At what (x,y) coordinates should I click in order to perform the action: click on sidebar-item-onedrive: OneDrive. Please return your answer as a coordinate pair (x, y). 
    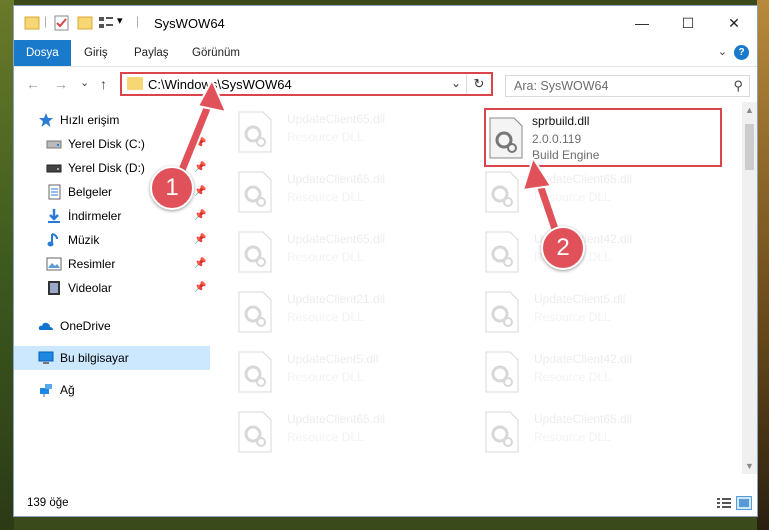
    Looking at the image, I should click on (112, 326).